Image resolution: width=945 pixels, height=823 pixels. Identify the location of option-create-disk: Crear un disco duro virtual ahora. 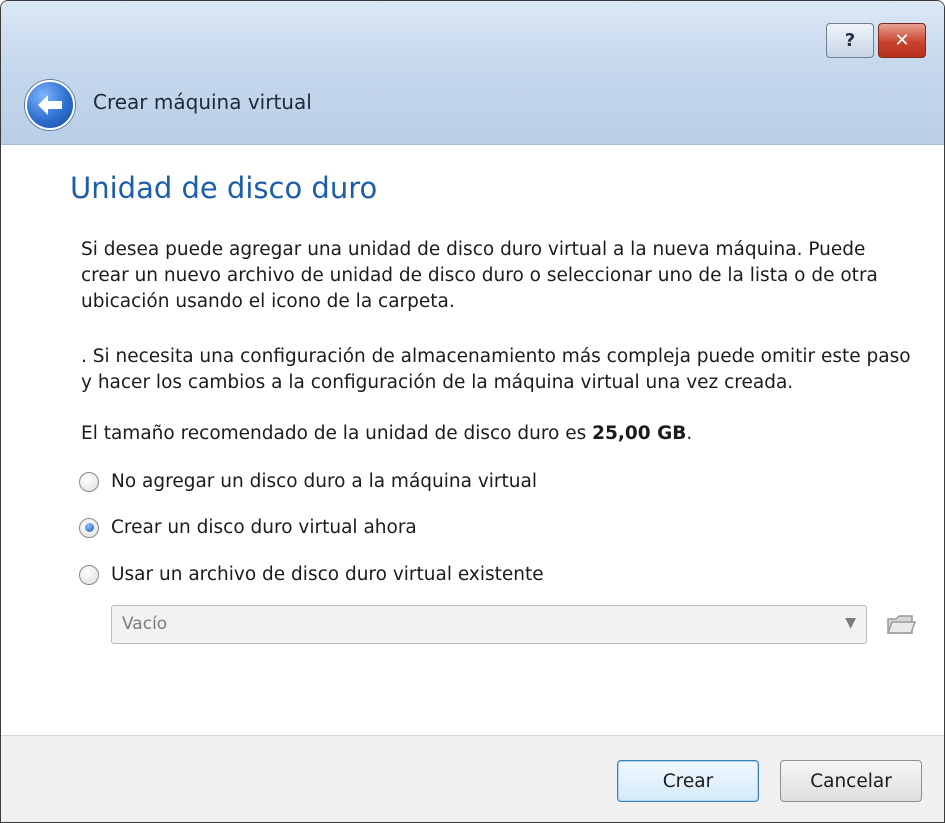
(248, 527).